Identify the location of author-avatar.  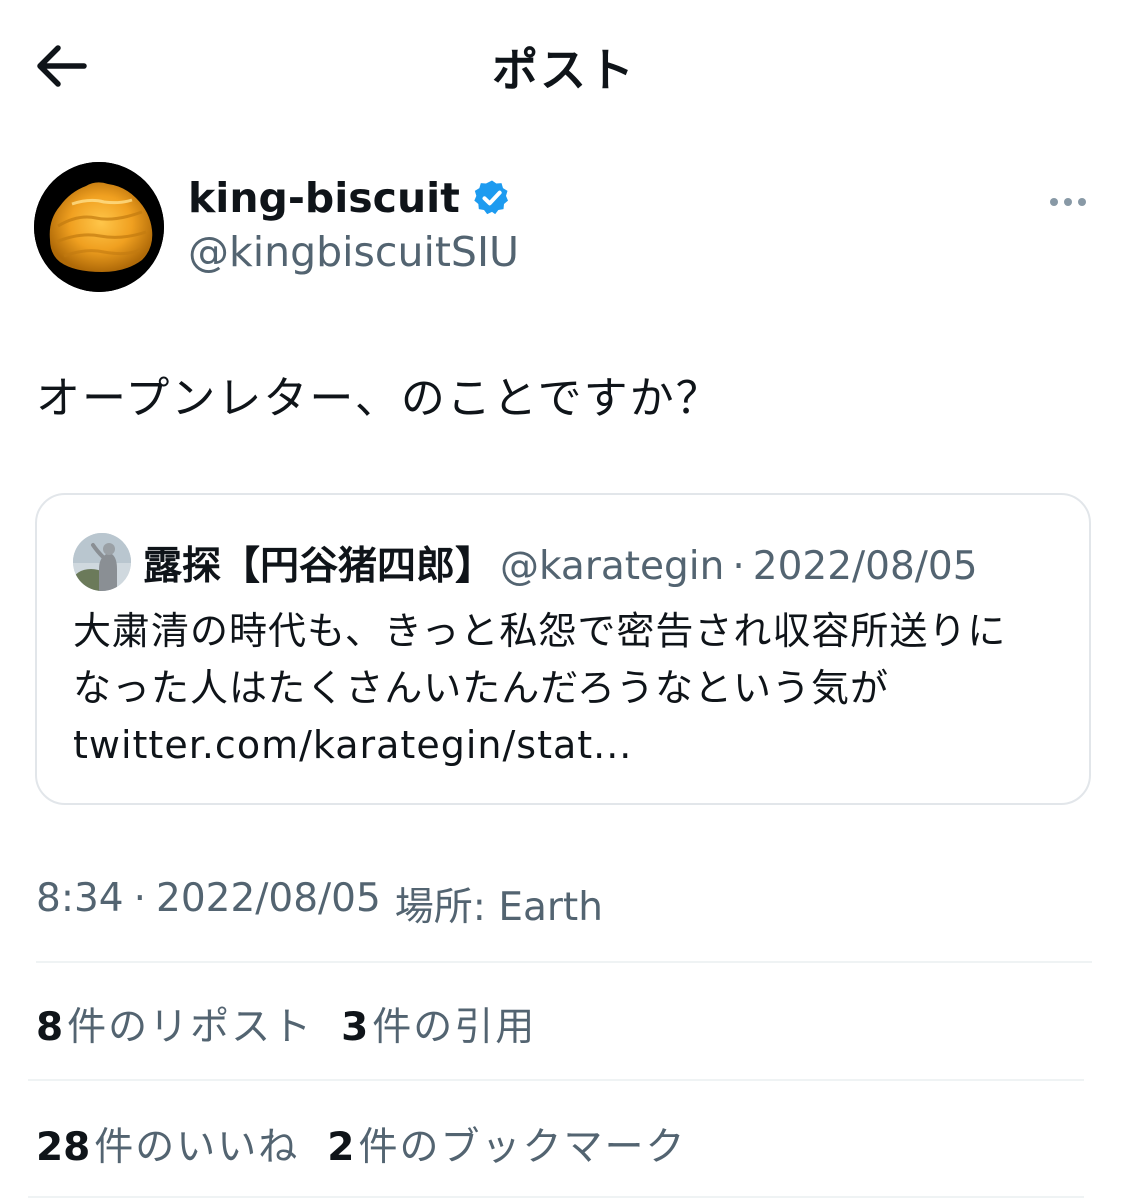
(99, 227).